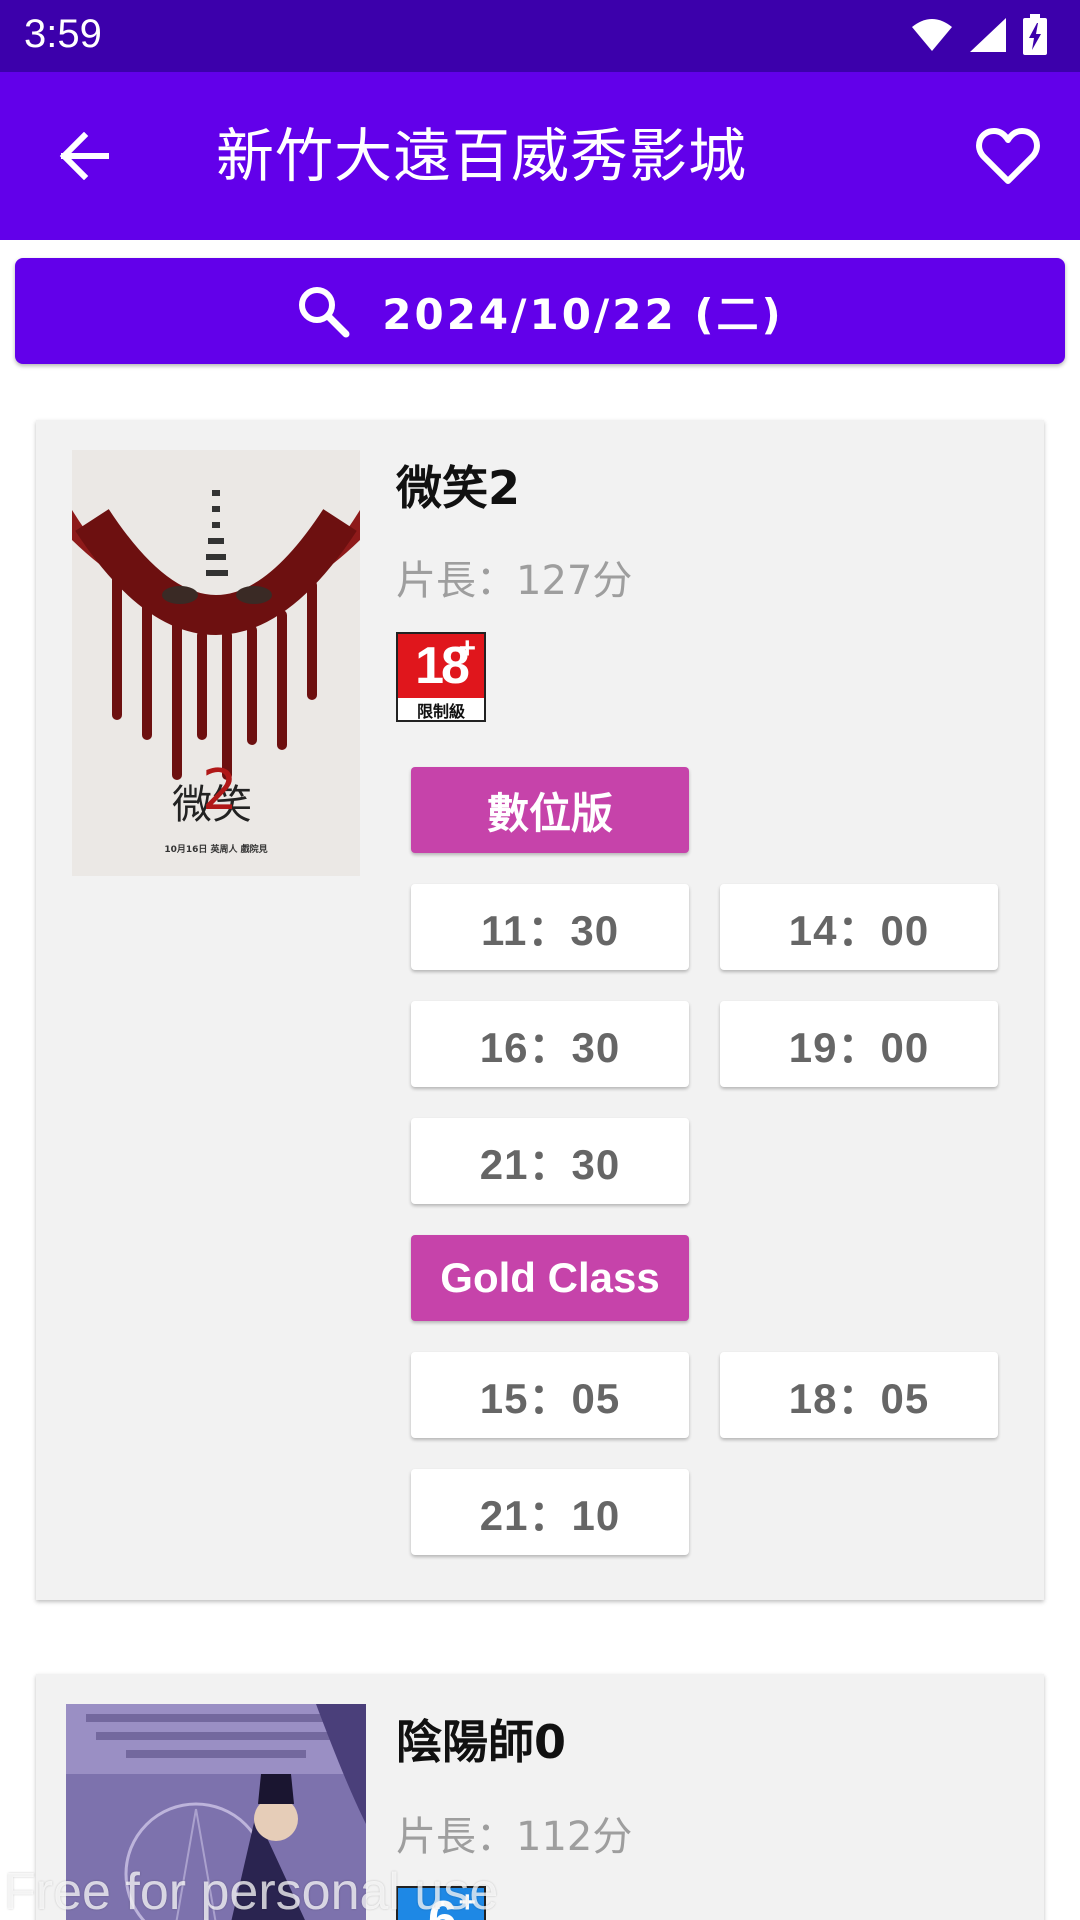 The image size is (1080, 1920). I want to click on heart-outline-icon, so click(1008, 156).